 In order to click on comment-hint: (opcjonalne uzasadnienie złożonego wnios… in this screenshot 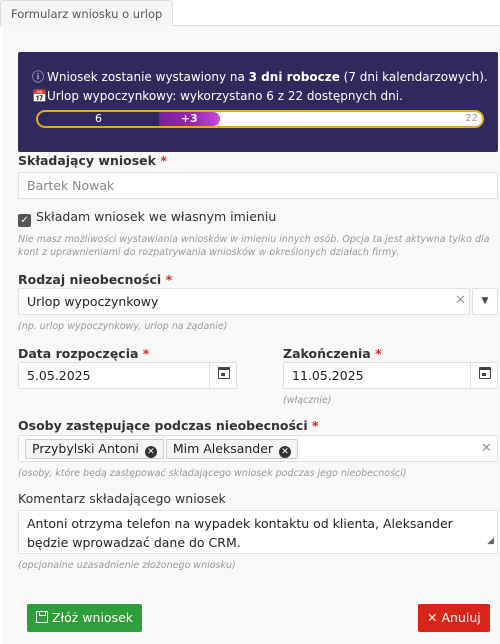, I will do `click(127, 565)`.